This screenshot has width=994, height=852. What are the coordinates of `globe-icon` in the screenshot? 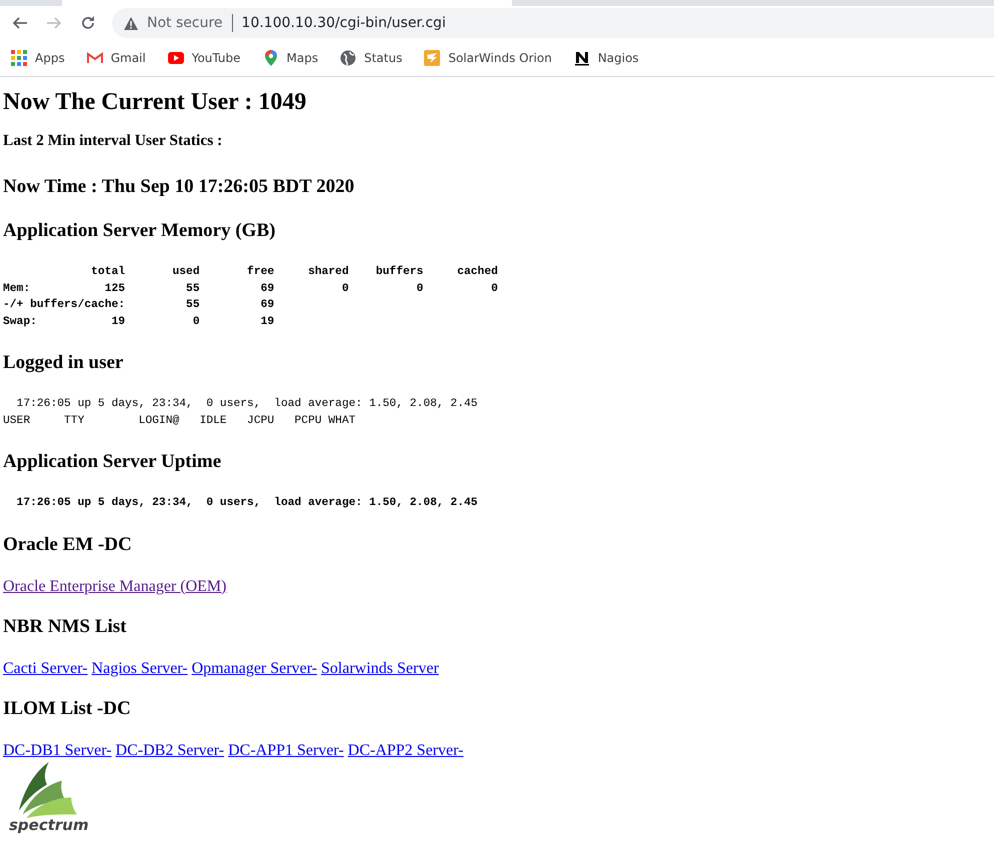 It's located at (348, 58).